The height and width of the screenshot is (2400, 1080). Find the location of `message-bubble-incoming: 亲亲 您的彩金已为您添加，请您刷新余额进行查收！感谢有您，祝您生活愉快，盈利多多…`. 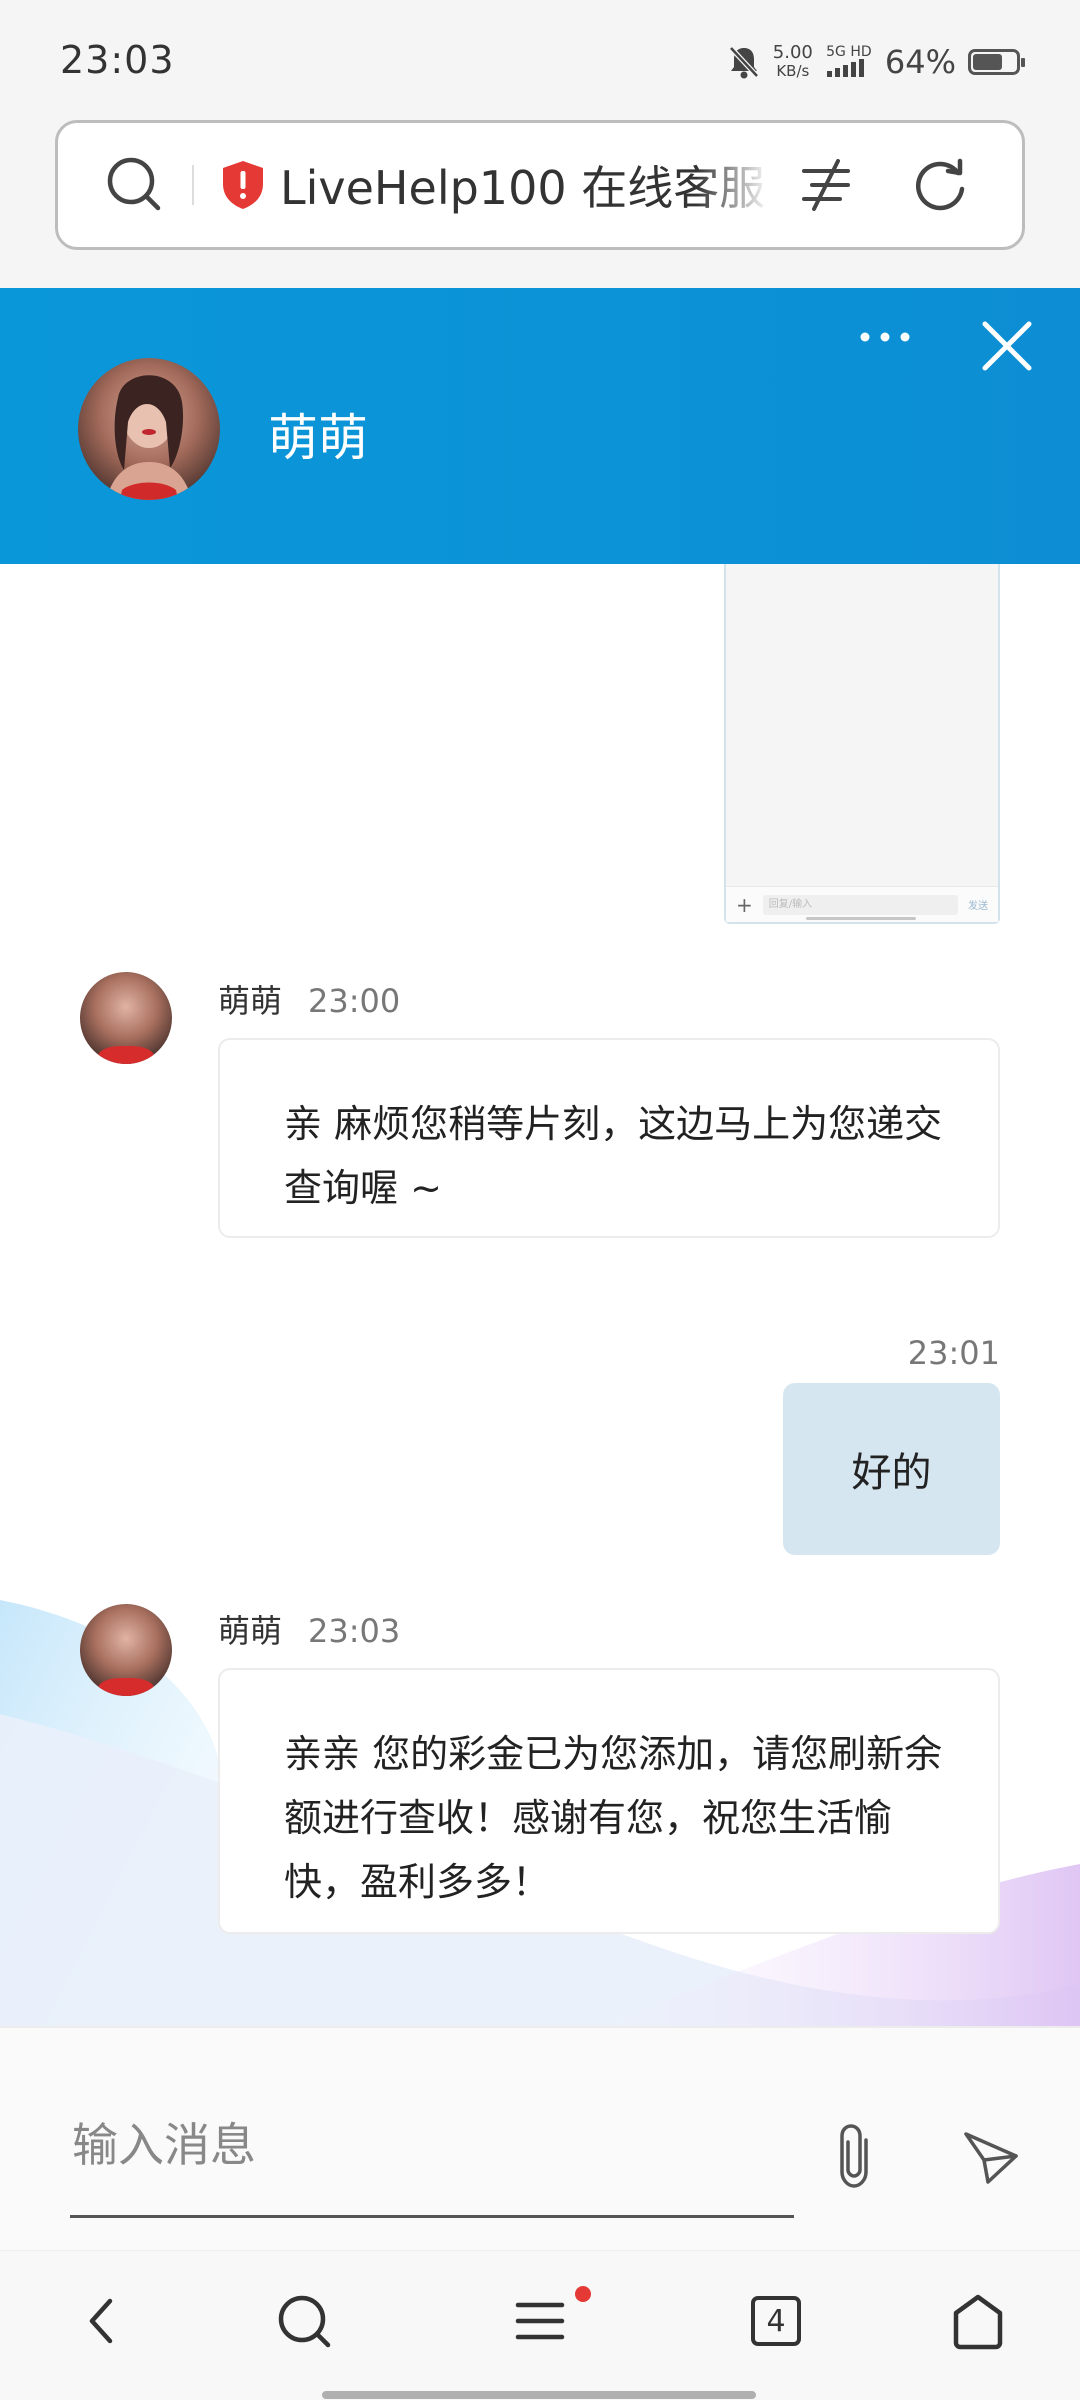

message-bubble-incoming: 亲亲 您的彩金已为您添加，请您刷新余额进行查收！感谢有您，祝您生活愉快，盈利多多… is located at coordinates (609, 1801).